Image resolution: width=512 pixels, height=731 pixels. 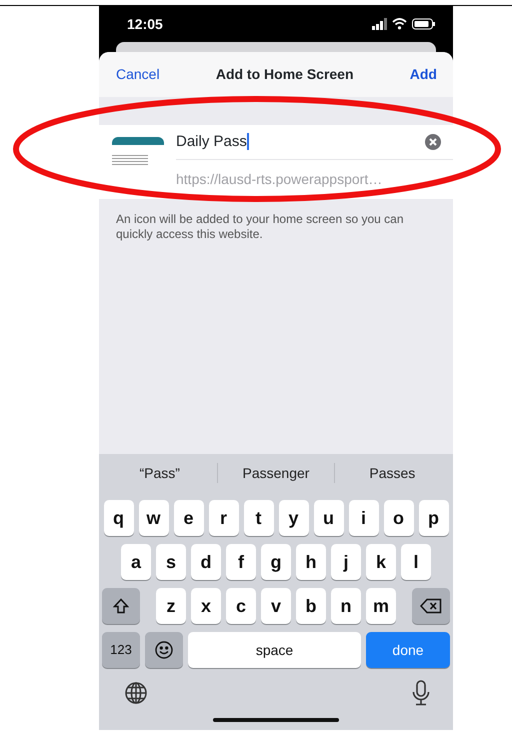 I want to click on key: n, so click(x=346, y=606).